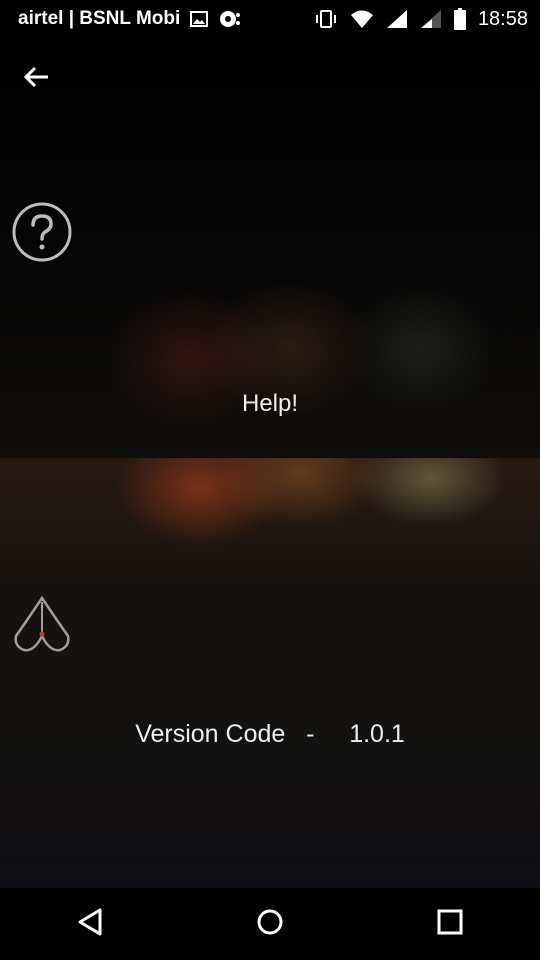 The width and height of the screenshot is (540, 960). I want to click on nav-home-button, so click(270, 924).